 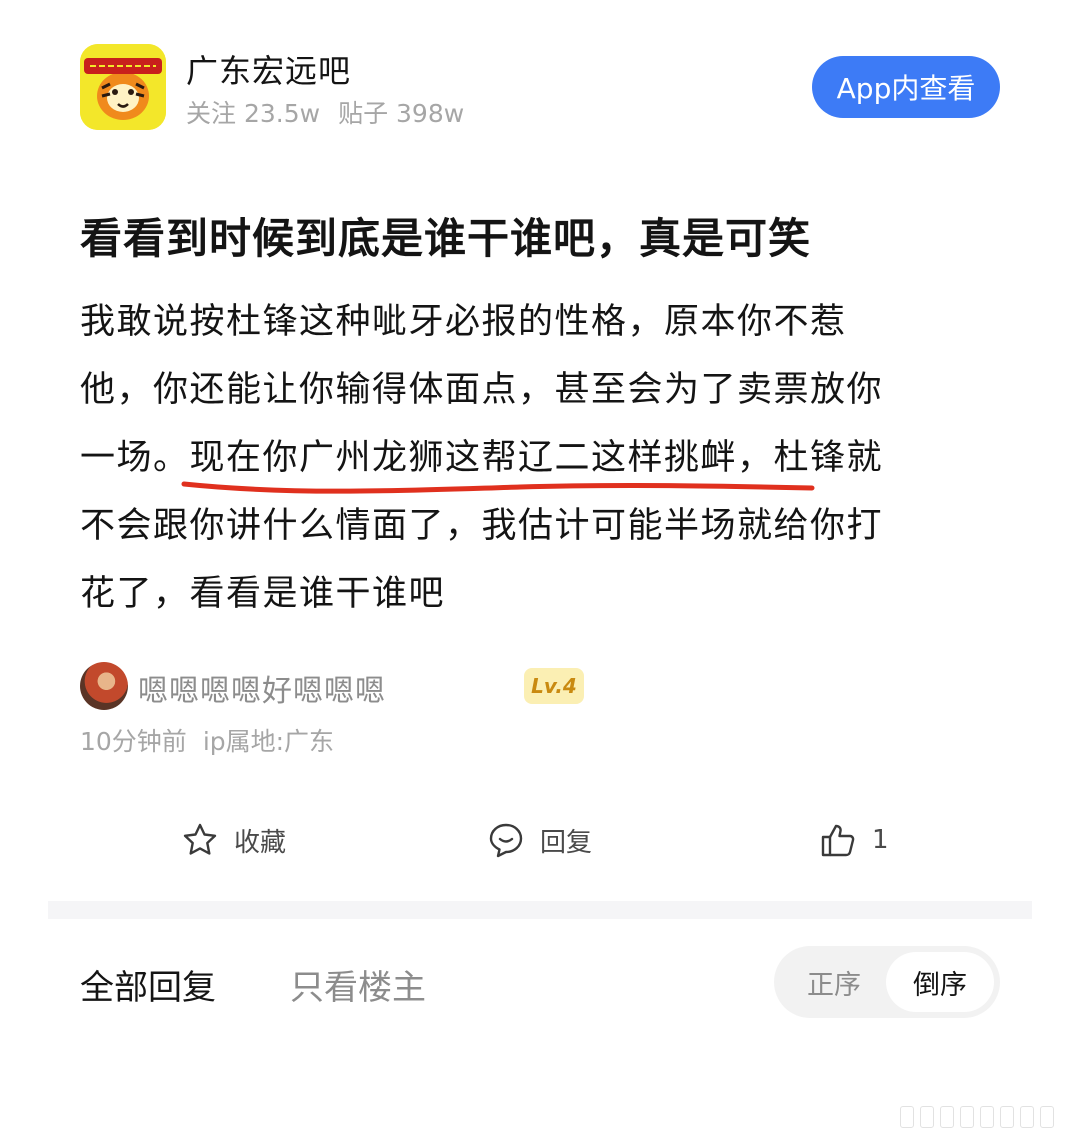 What do you see at coordinates (268, 741) in the screenshot?
I see `ip-location: ip属地:广东` at bounding box center [268, 741].